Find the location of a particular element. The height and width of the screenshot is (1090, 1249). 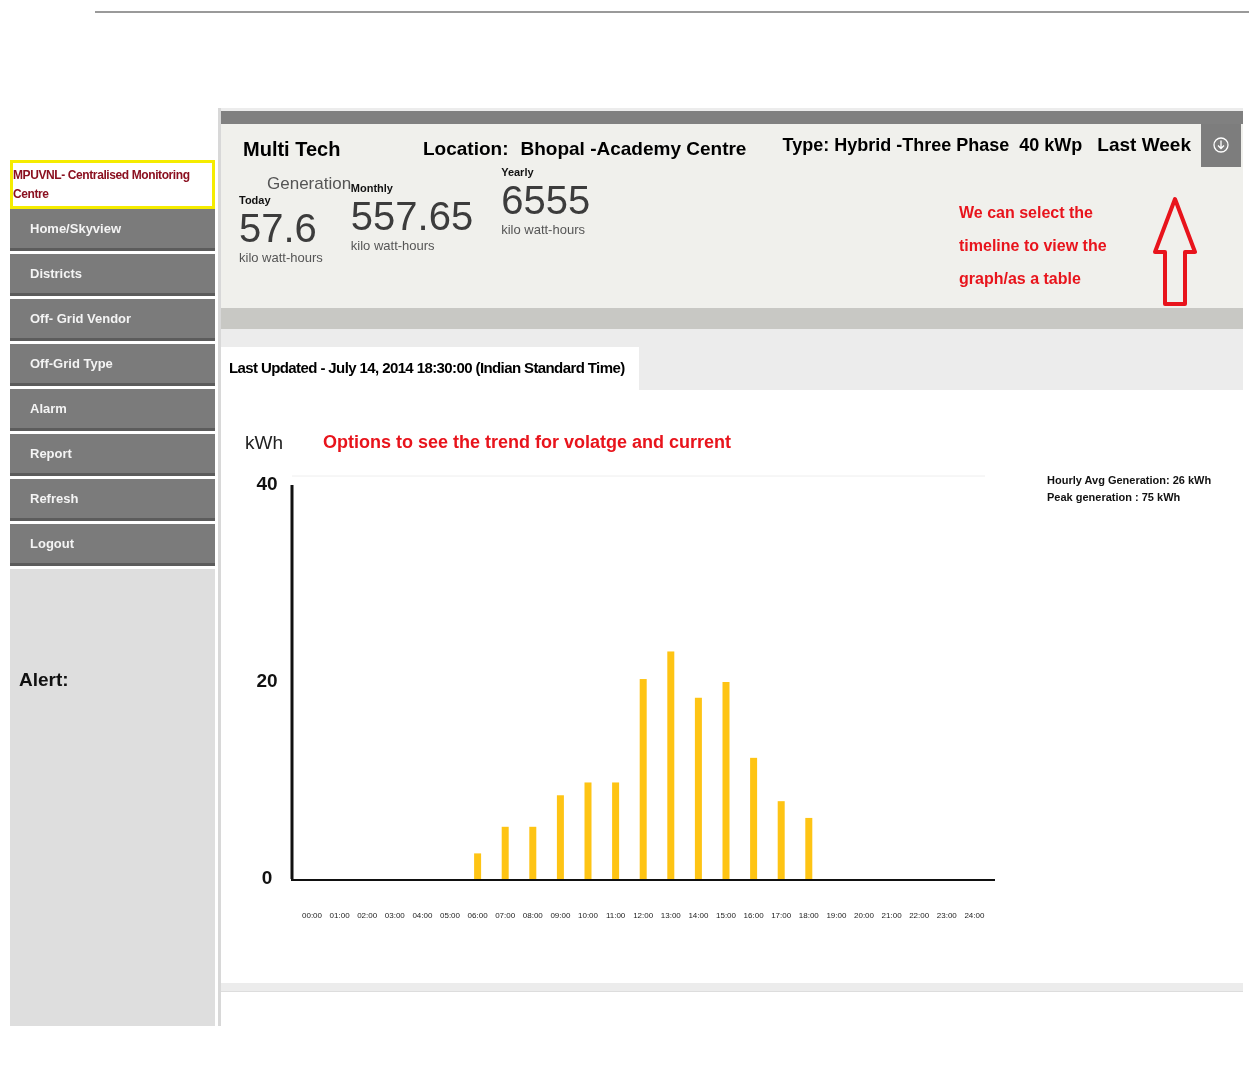

x-tick-label: 19:00 is located at coordinates (836, 915).